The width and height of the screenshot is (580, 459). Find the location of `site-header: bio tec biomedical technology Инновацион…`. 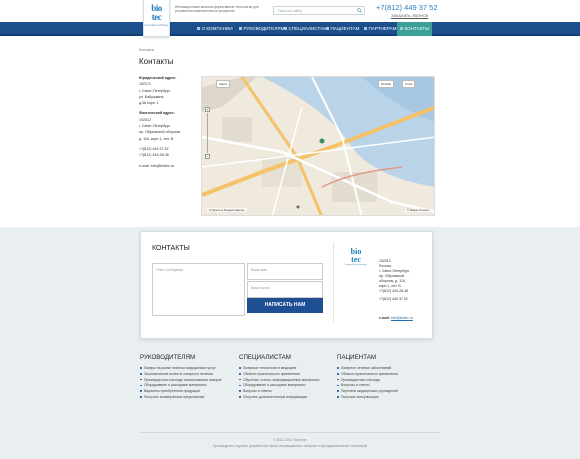

site-header: bio tec biomedical technology Инновацион… is located at coordinates (290, 18).